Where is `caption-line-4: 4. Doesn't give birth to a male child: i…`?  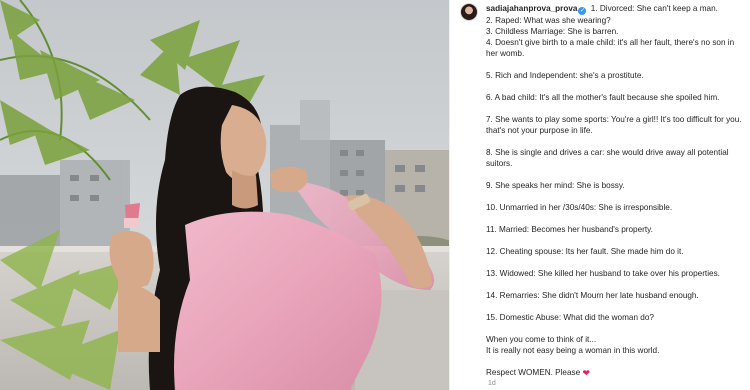
caption-line-4: 4. Doesn't give birth to a male child: i… is located at coordinates (610, 48).